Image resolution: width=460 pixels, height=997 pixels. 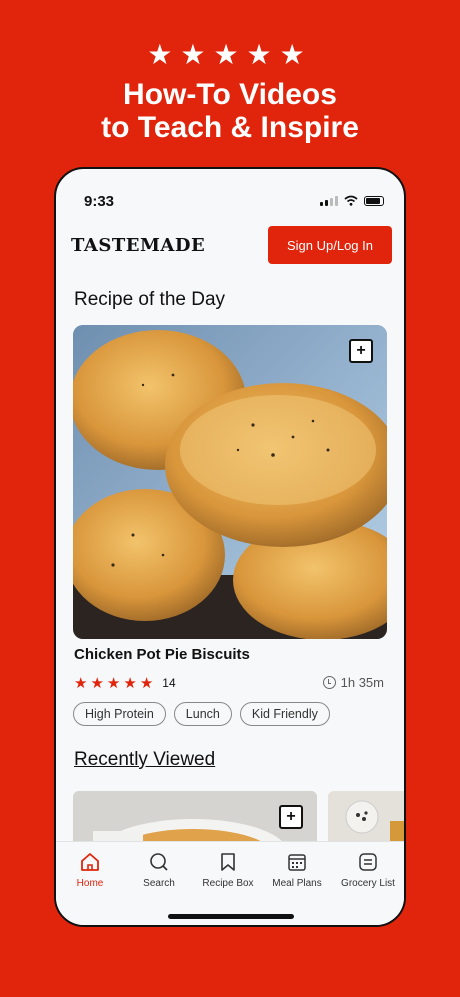 I want to click on duration-text: 1h 35m, so click(x=362, y=682).